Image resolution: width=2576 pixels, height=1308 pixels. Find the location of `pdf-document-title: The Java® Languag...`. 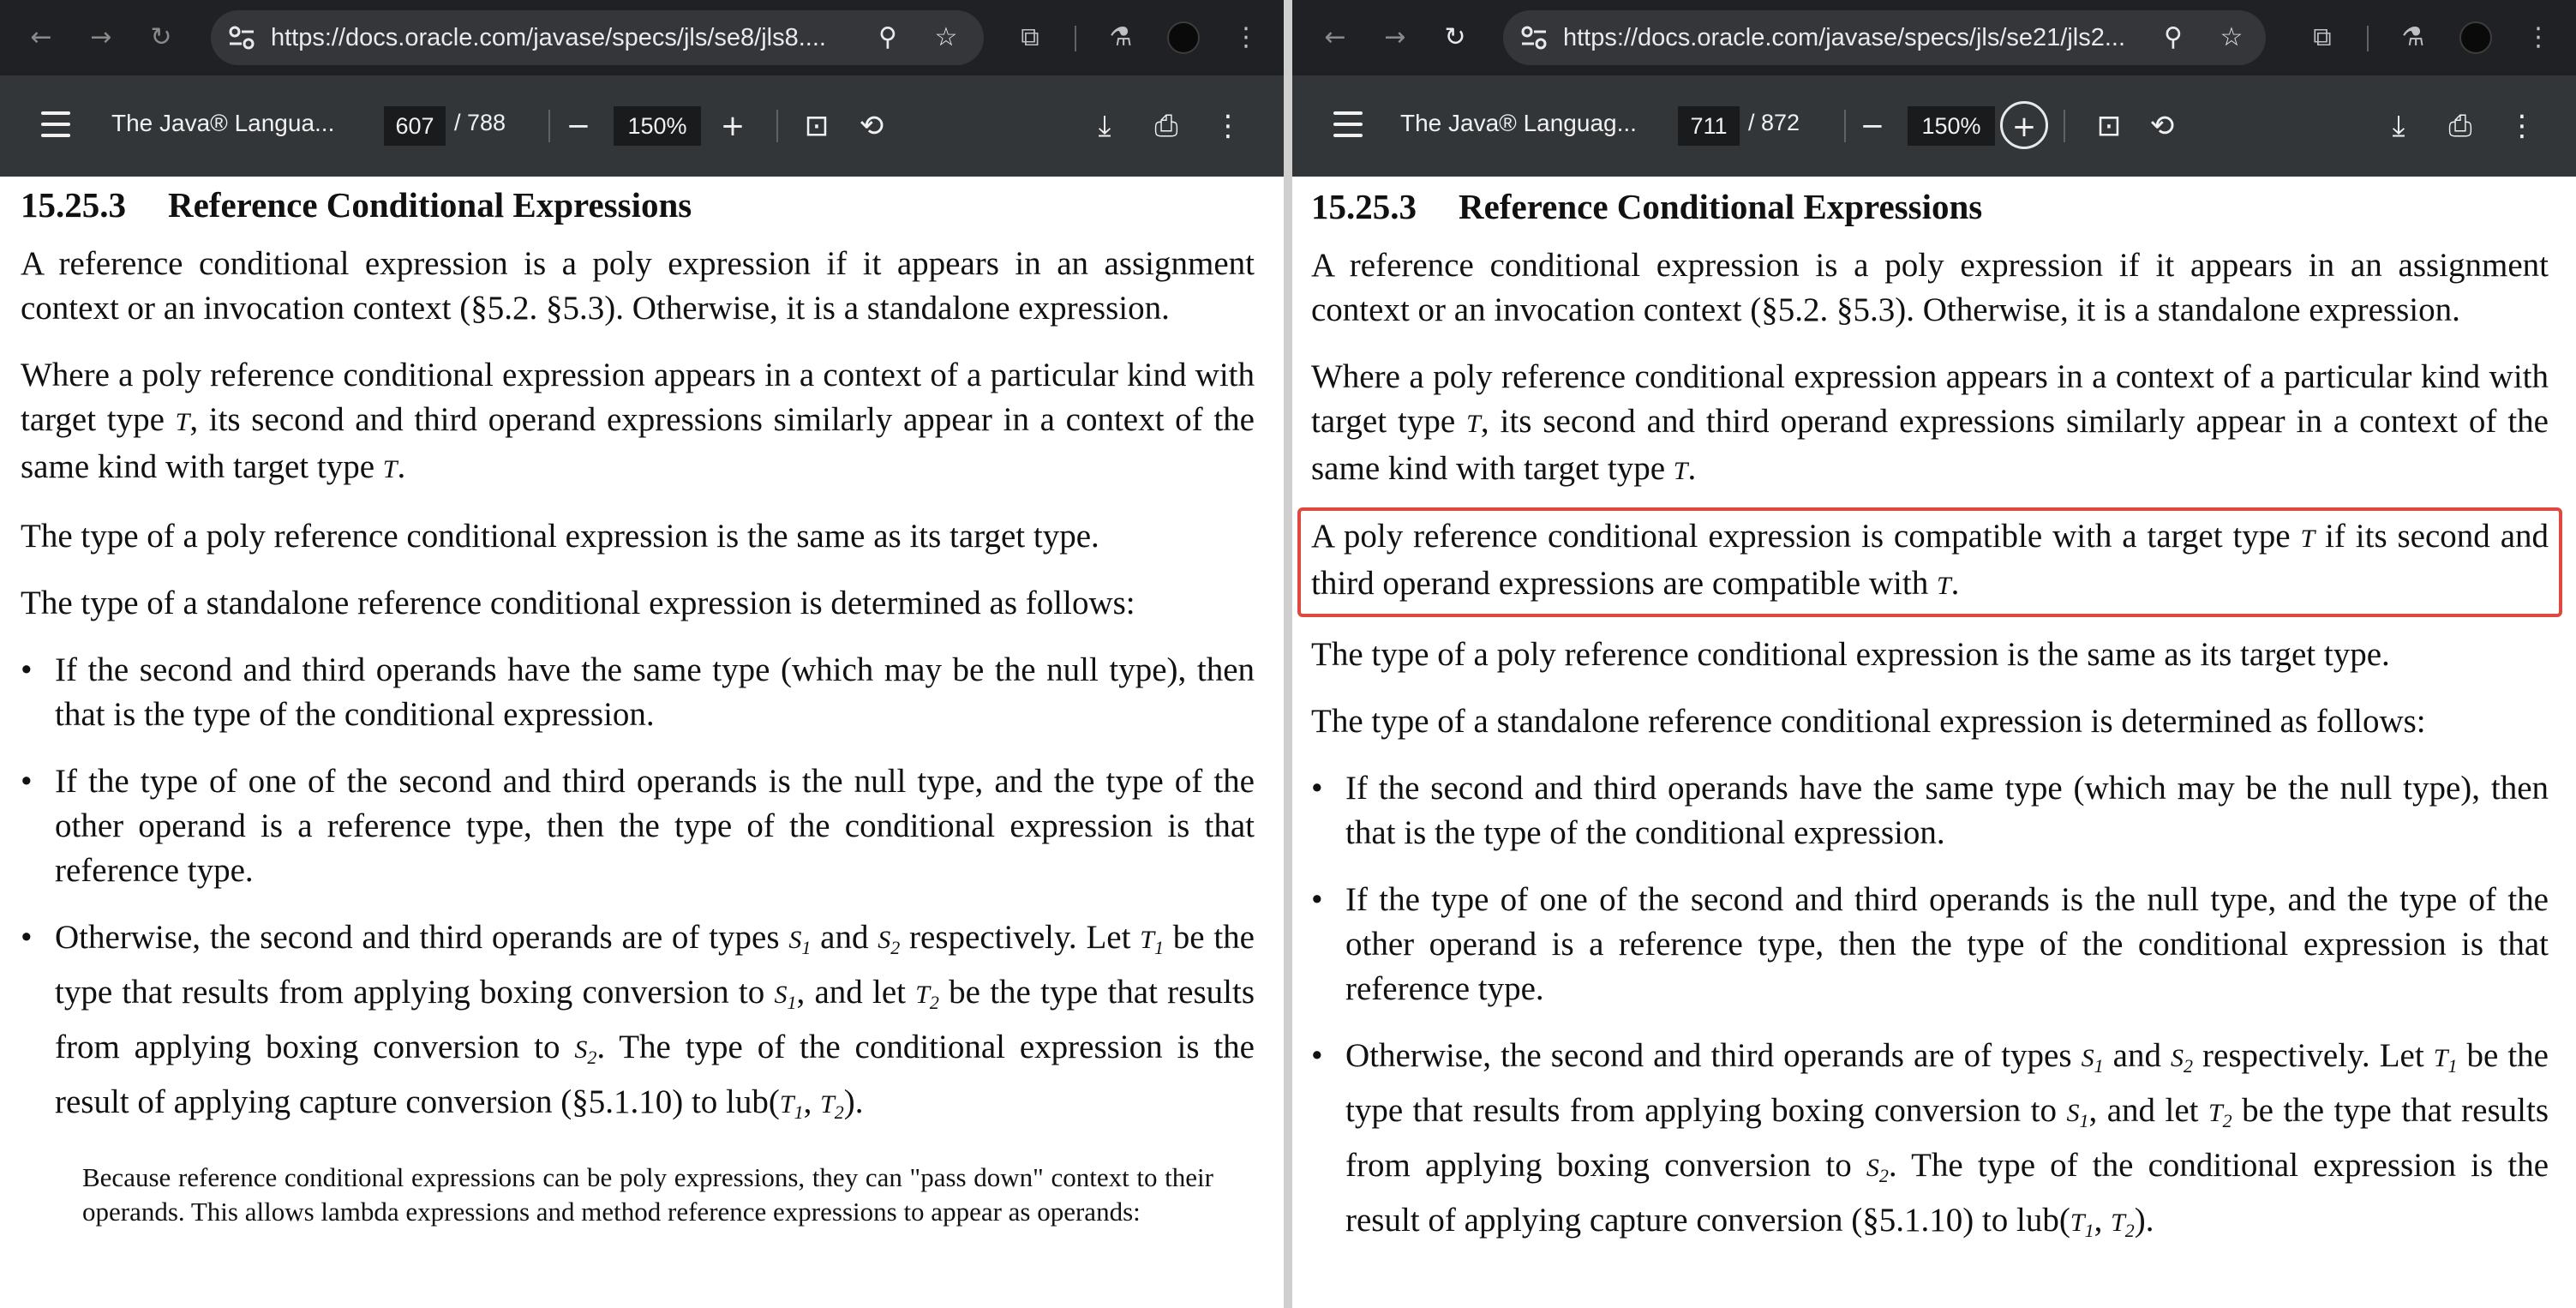

pdf-document-title: The Java® Languag... is located at coordinates (1518, 123).